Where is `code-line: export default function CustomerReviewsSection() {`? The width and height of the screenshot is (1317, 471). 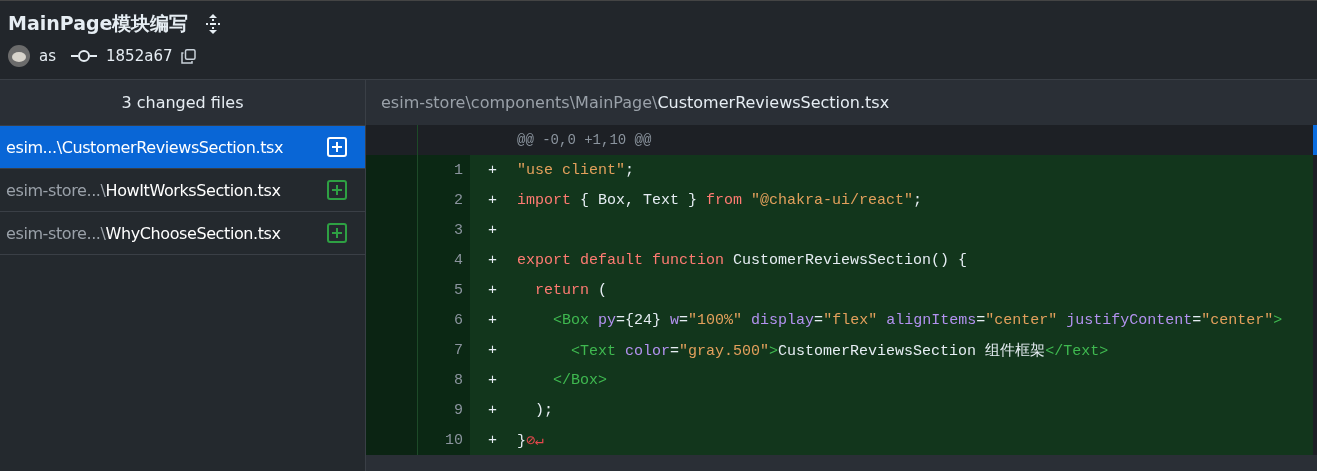
code-line: export default function CustomerReviewsSection() { is located at coordinates (742, 260).